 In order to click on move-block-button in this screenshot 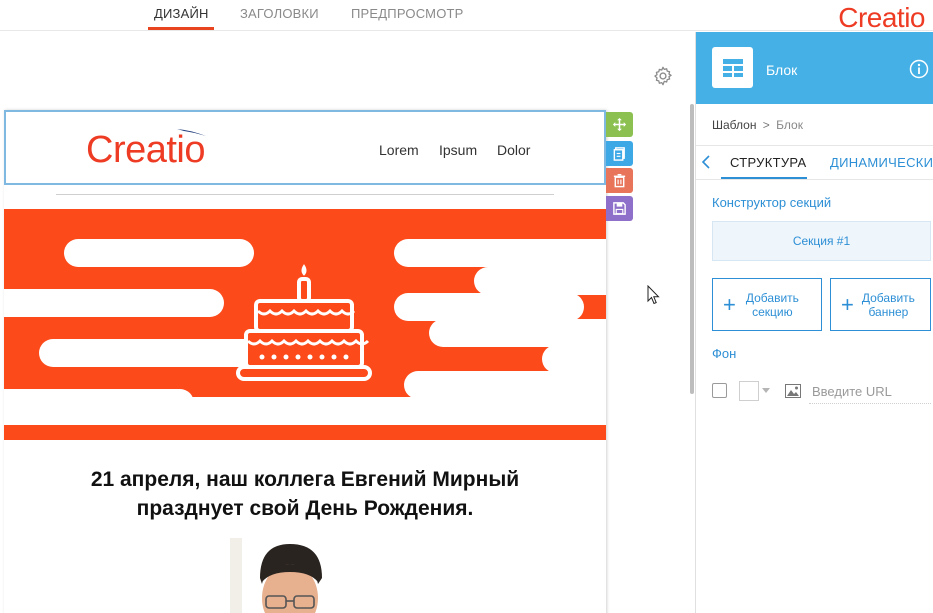, I will do `click(619, 124)`.